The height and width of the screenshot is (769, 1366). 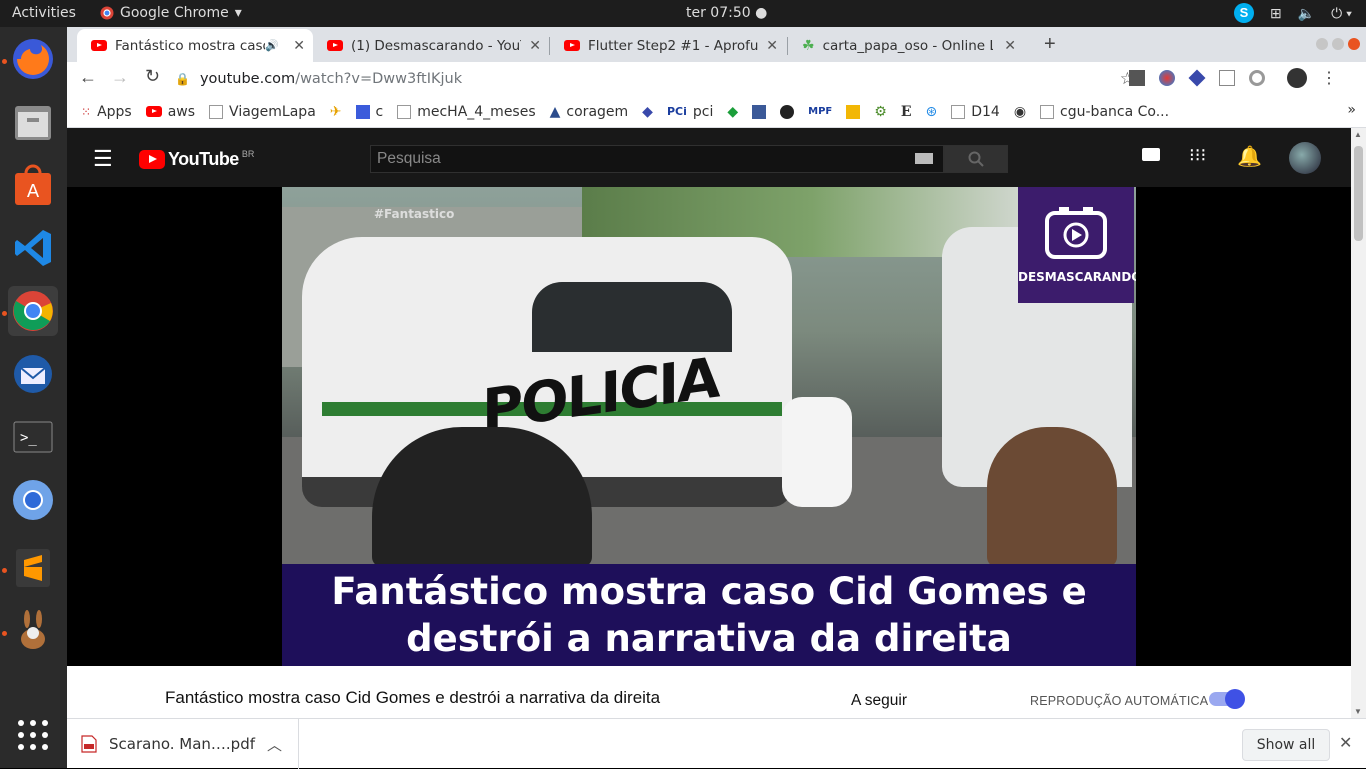 I want to click on bookmark-box, so click(x=853, y=111).